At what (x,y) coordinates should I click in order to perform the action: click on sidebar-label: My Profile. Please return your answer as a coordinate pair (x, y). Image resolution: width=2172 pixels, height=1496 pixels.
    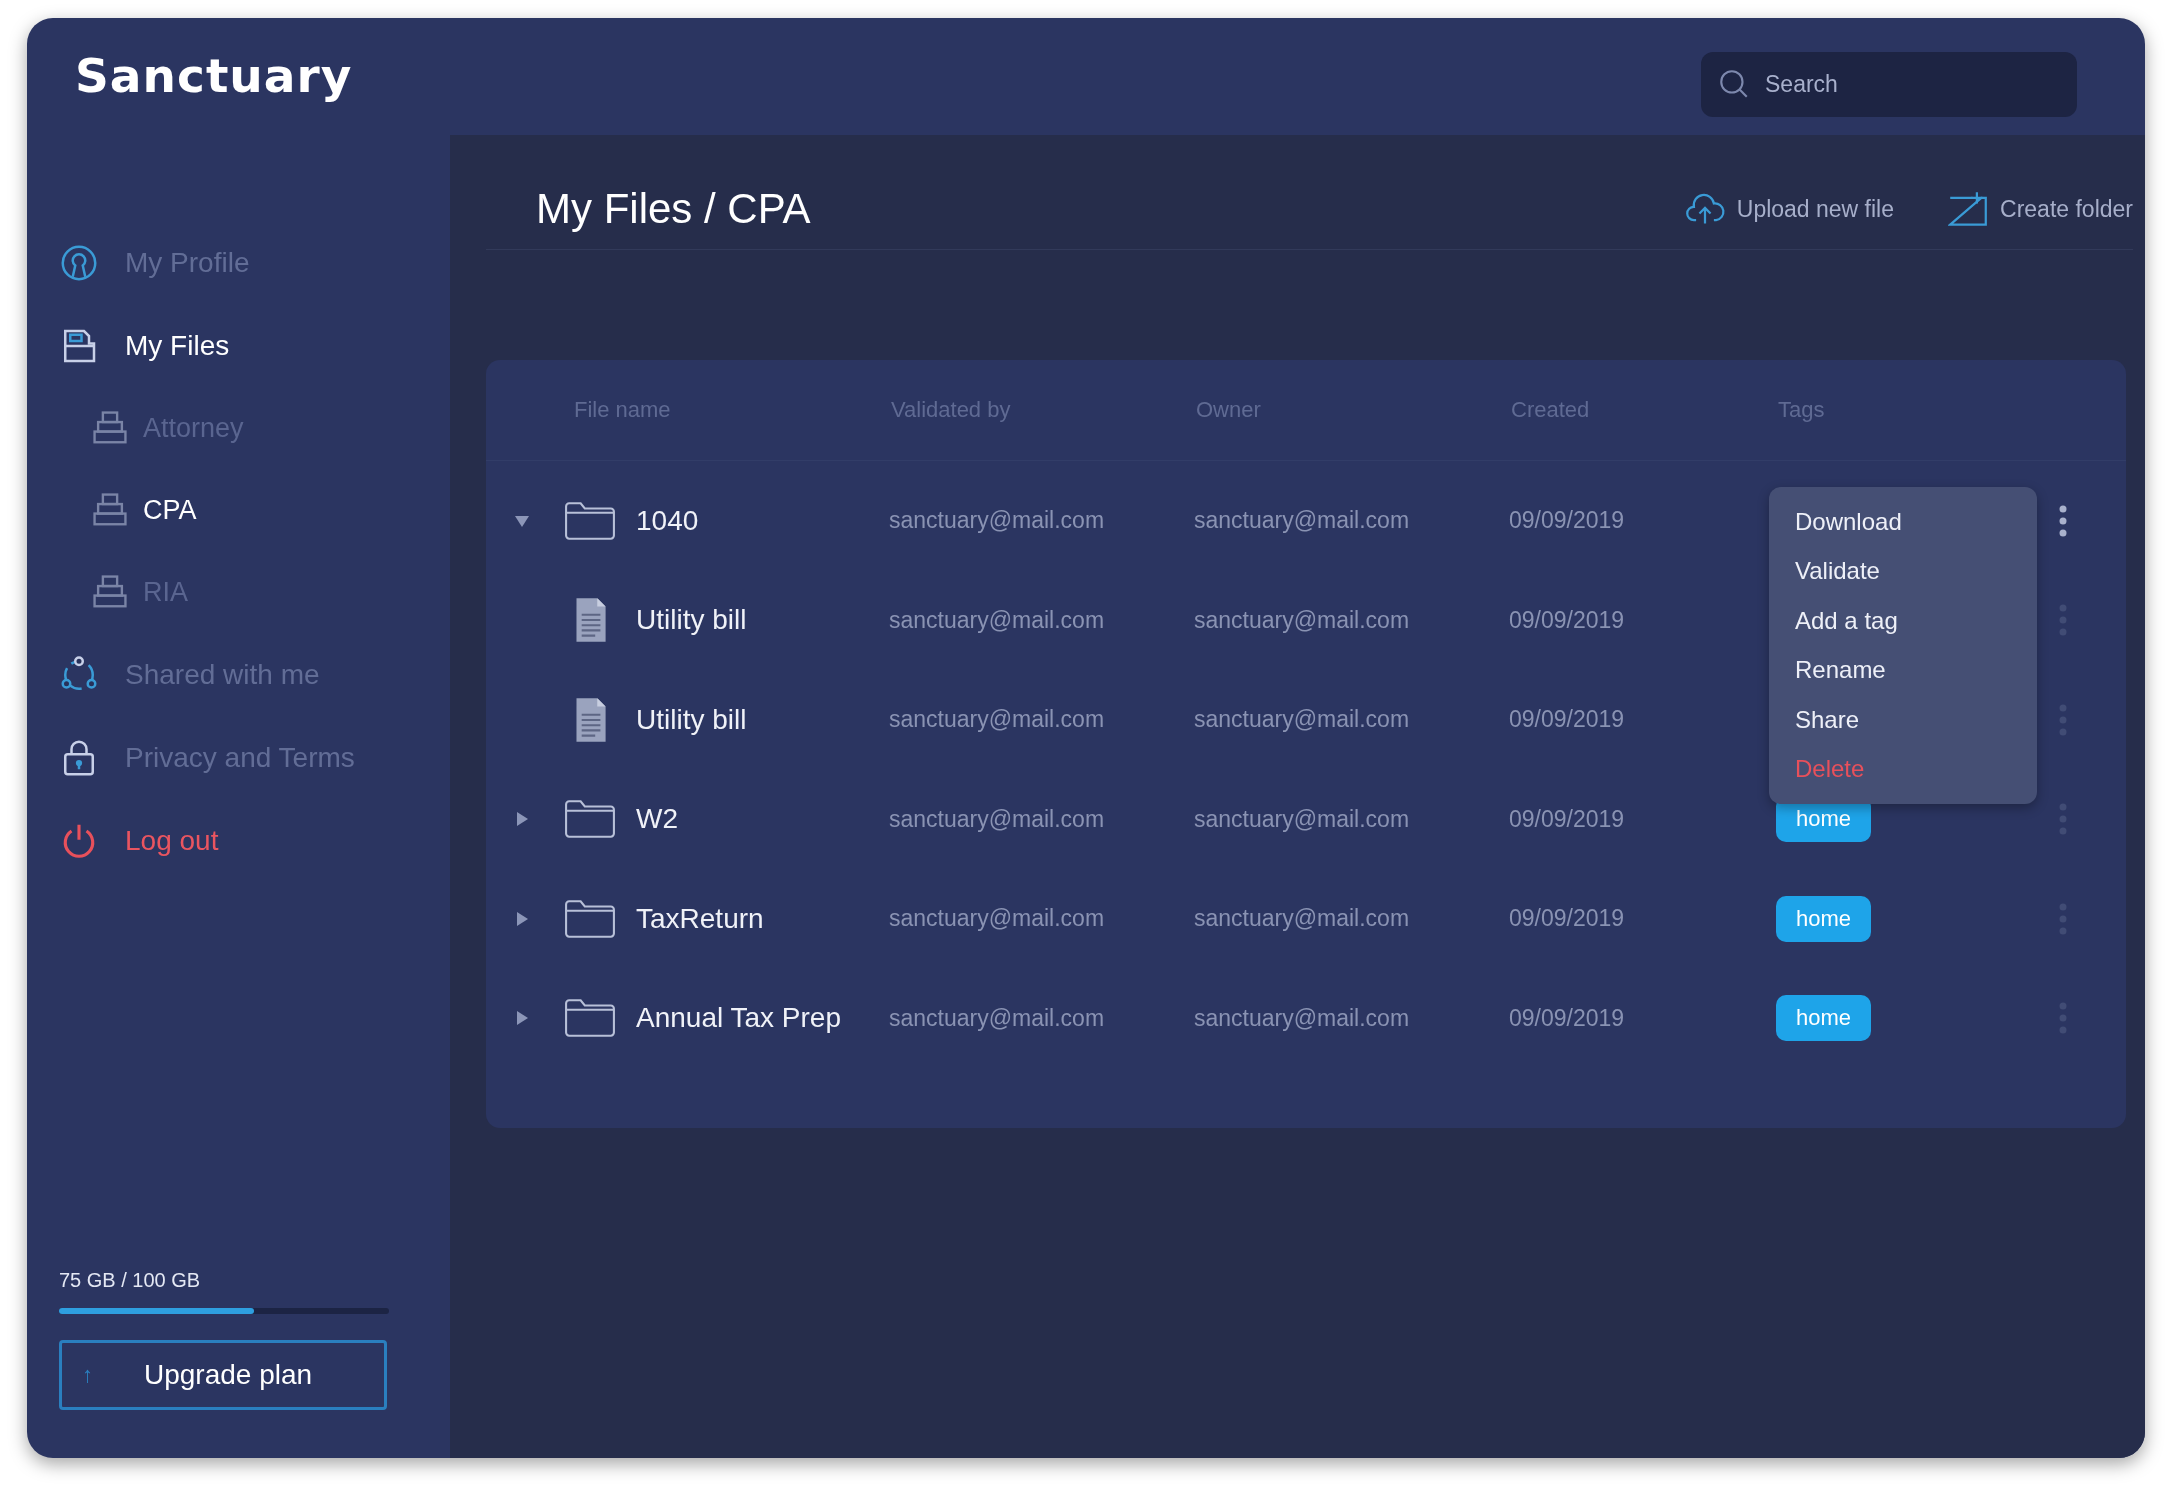
    Looking at the image, I should click on (187, 262).